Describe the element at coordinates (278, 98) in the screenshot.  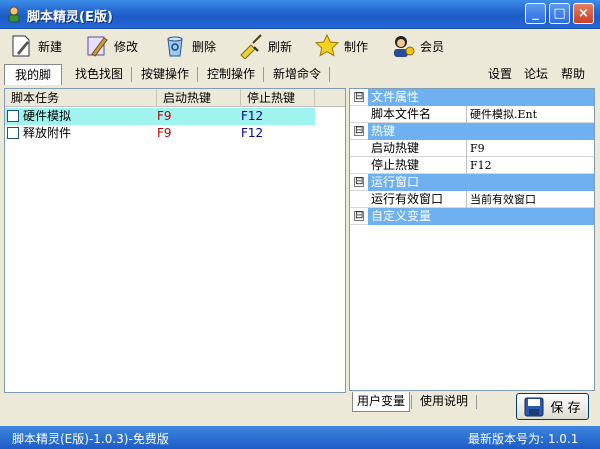
I see `column-header-stop-key: 停止热键` at that location.